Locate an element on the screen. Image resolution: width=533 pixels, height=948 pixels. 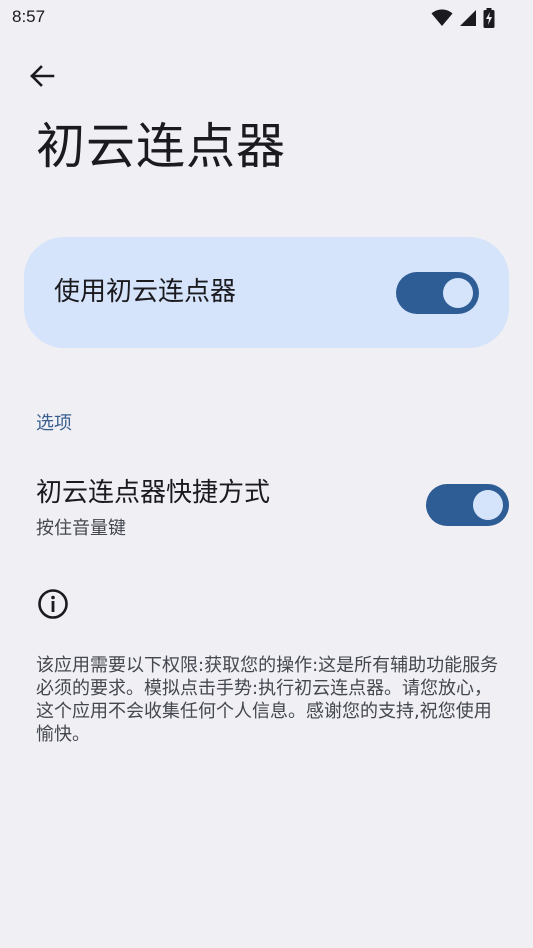
info-icon is located at coordinates (53, 604).